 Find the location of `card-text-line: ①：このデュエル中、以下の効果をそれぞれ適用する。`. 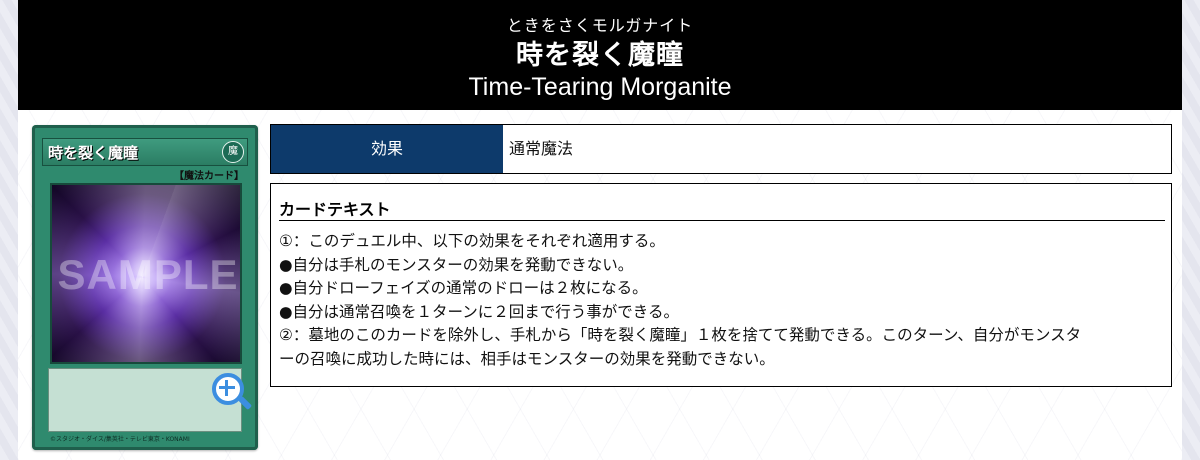

card-text-line: ①：このデュエル中、以下の効果をそれぞれ適用する。 is located at coordinates (472, 241).